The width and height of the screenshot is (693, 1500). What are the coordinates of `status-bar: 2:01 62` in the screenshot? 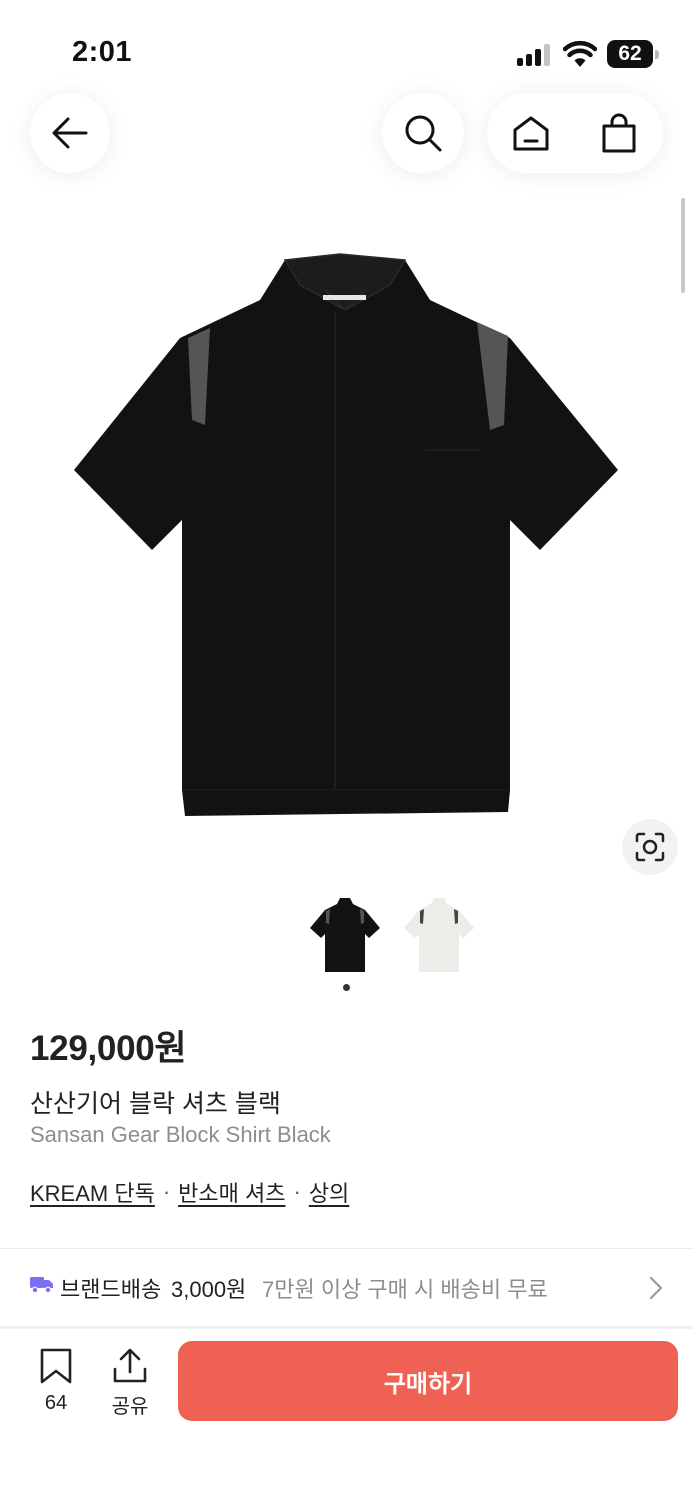 It's located at (346, 50).